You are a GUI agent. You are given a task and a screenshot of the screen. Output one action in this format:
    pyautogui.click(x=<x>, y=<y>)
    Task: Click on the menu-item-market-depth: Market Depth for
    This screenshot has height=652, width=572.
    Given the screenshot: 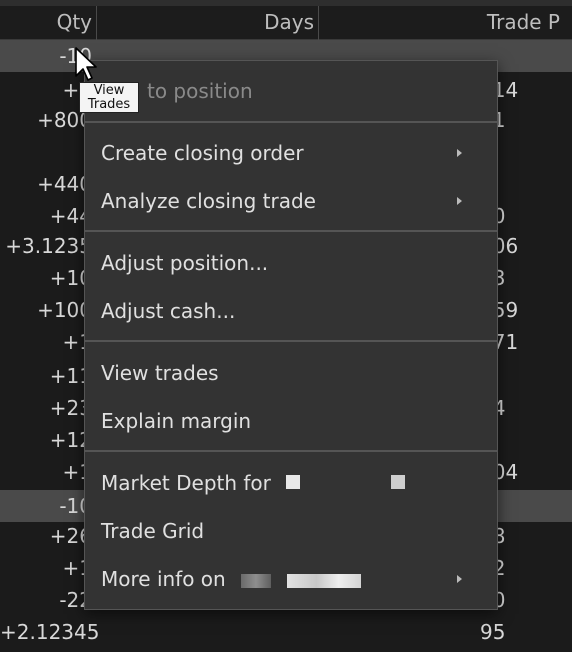 What is the action you would take?
    pyautogui.click(x=291, y=483)
    